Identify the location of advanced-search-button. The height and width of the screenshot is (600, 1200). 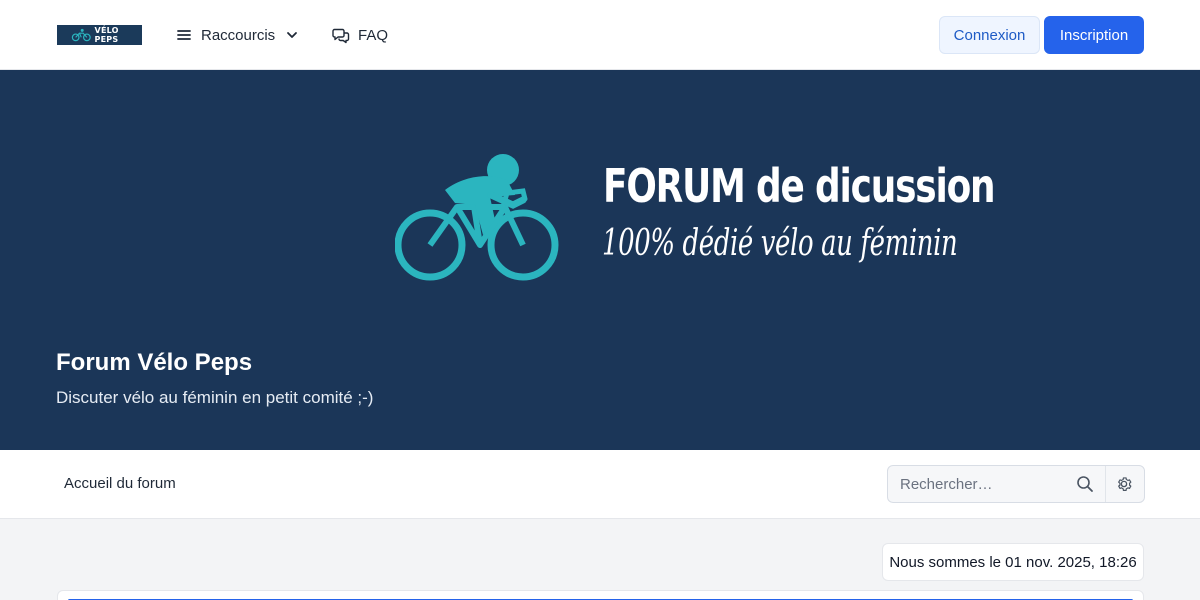
(1124, 484).